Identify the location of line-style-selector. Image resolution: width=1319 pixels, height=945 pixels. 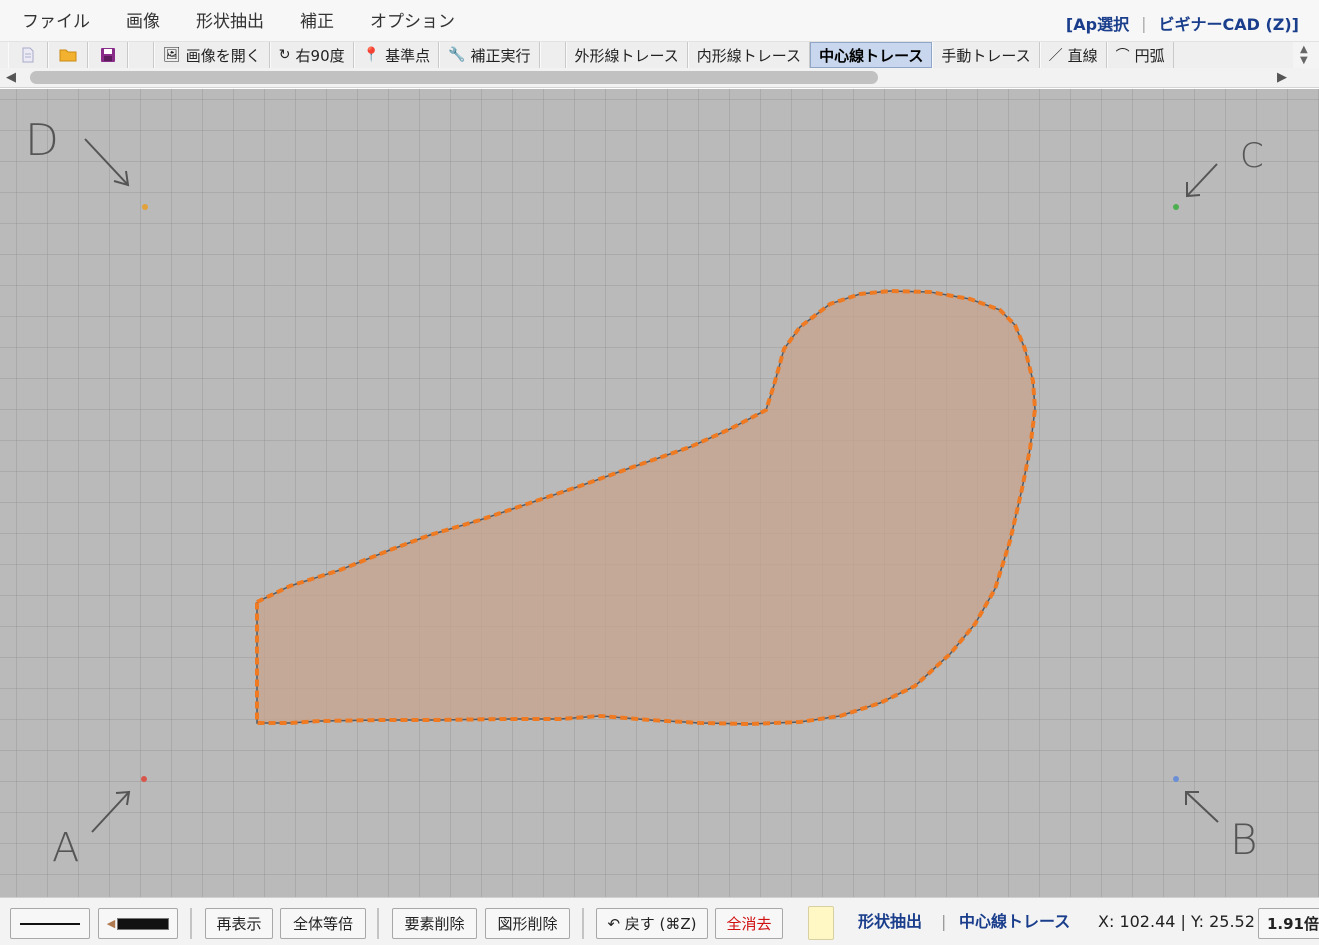
(50, 923).